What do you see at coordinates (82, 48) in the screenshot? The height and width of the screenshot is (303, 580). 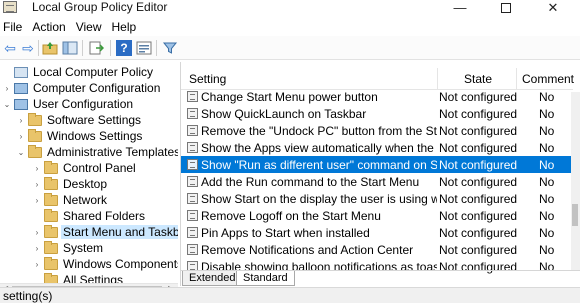 I see `toolbar-separator` at bounding box center [82, 48].